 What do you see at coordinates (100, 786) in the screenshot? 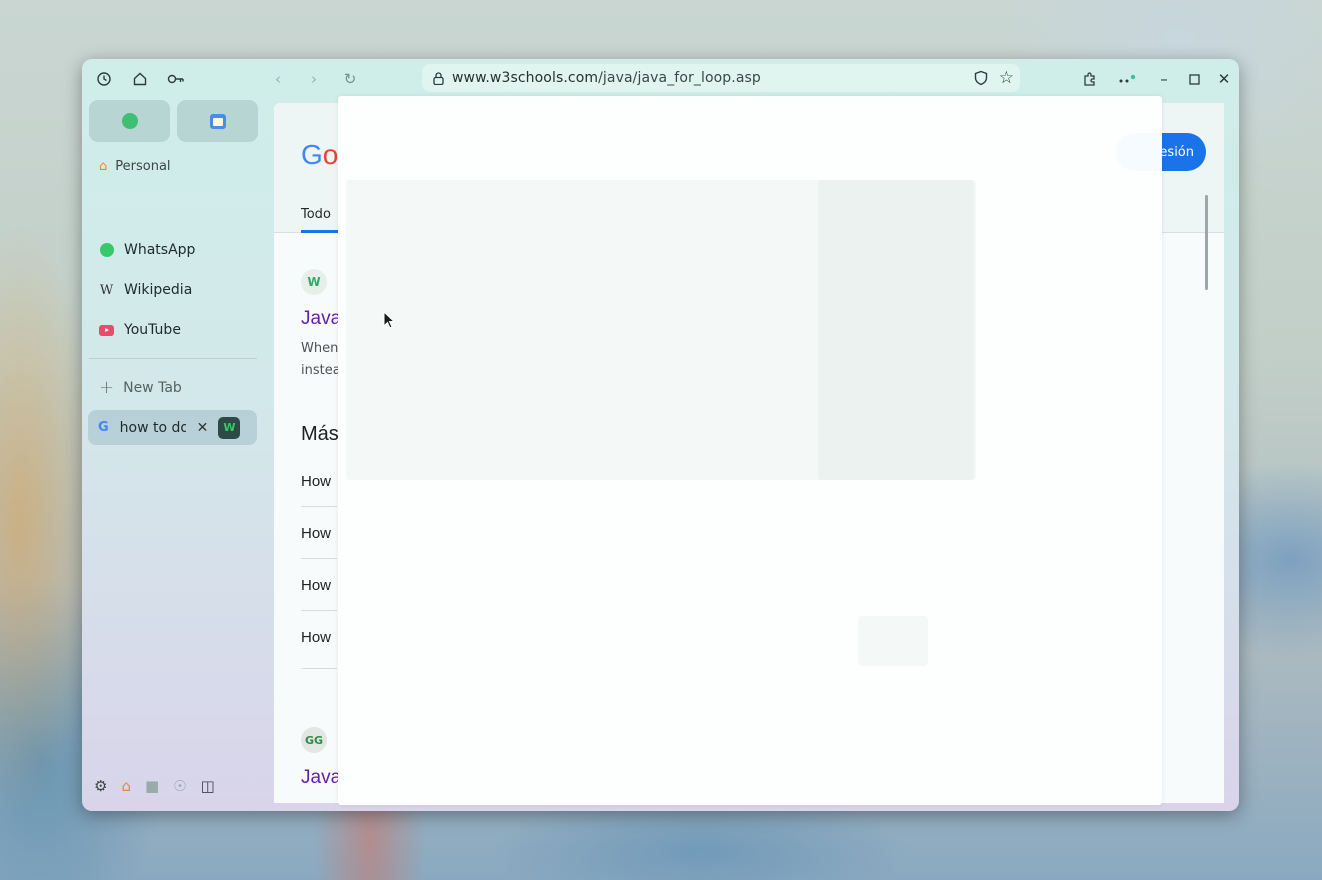
I see `settings-icon: ⚙` at bounding box center [100, 786].